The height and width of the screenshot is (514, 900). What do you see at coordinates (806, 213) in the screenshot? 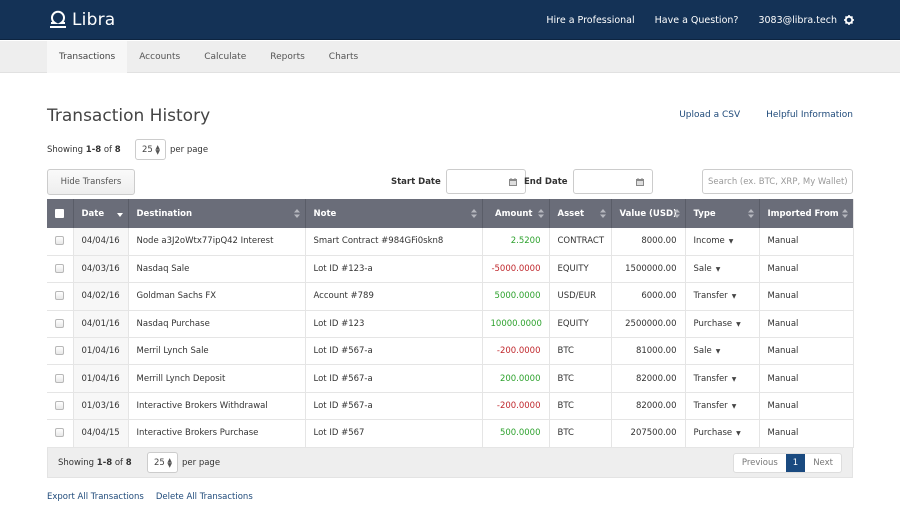
I see `column-header-imported-from: Imported From` at bounding box center [806, 213].